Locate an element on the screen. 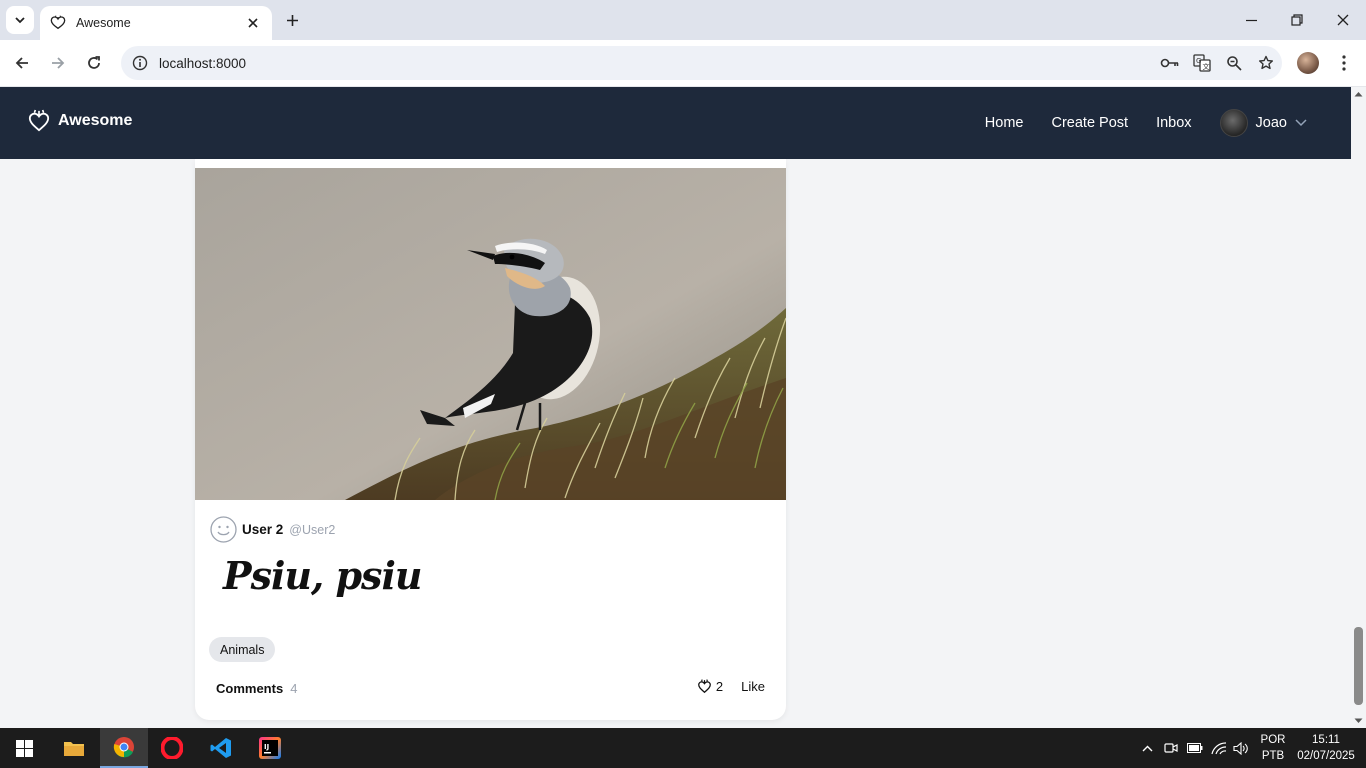 This screenshot has width=1366, height=768. page-scrollbar is located at coordinates (1358, 407).